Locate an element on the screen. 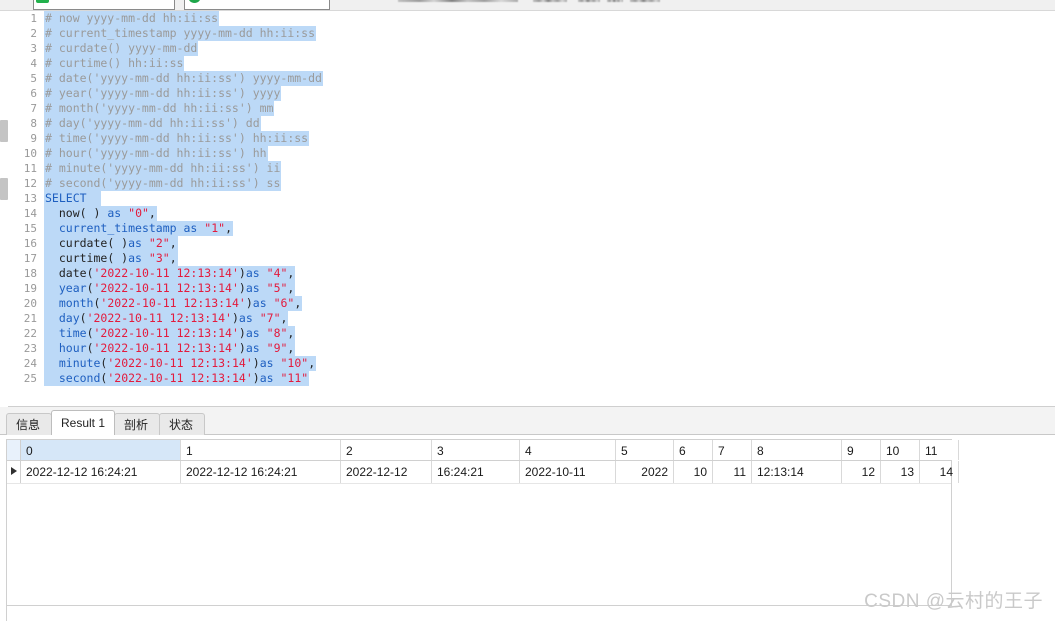 The width and height of the screenshot is (1055, 621). column-header: 11 is located at coordinates (939, 450).